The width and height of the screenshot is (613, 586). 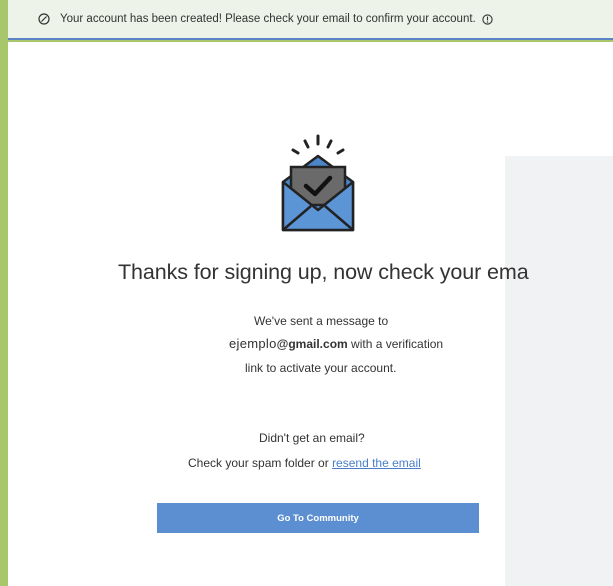 I want to click on email-domain: @gmail.com, so click(x=312, y=344).